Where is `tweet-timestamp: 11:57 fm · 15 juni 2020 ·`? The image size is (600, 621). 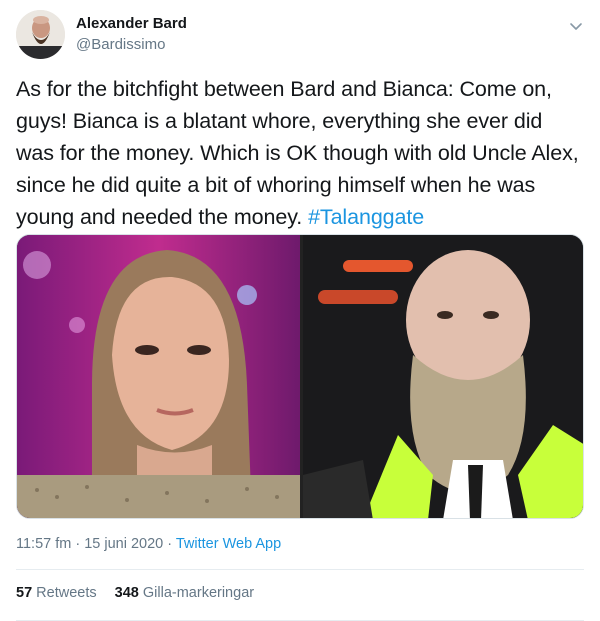 tweet-timestamp: 11:57 fm · 15 juni 2020 · is located at coordinates (96, 544).